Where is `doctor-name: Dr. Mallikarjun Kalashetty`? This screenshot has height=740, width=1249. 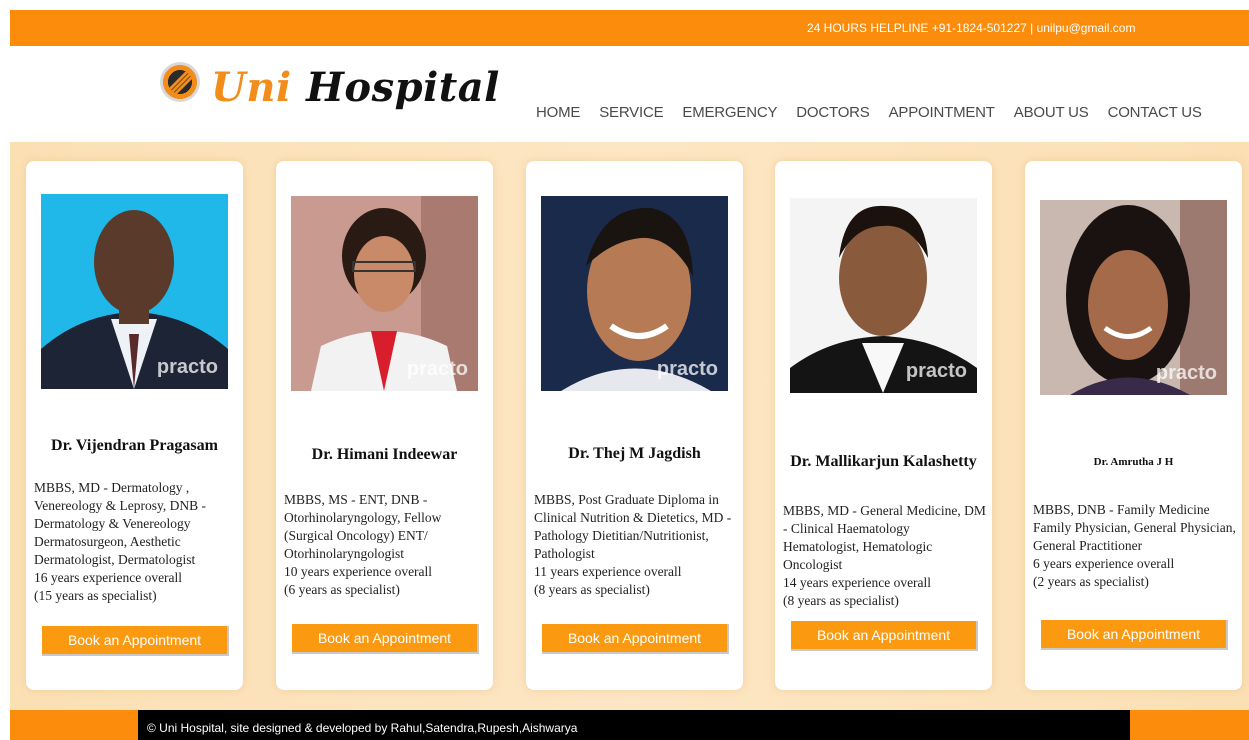
doctor-name: Dr. Mallikarjun Kalashetty is located at coordinates (883, 461).